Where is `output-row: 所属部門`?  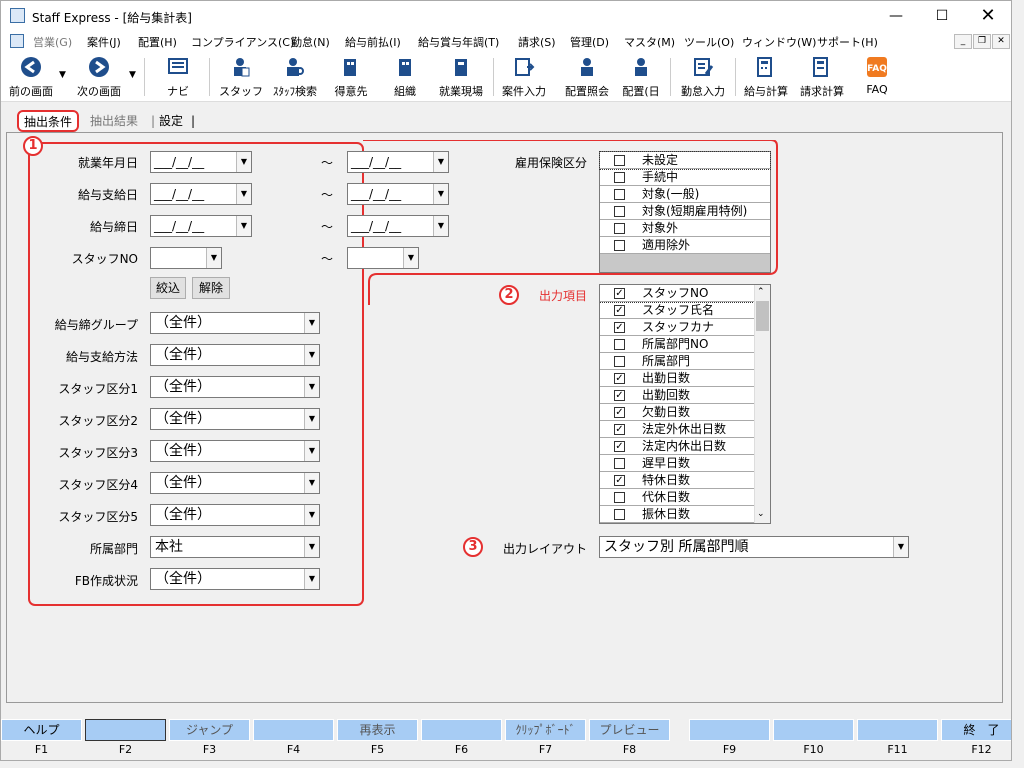 output-row: 所属部門 is located at coordinates (677, 361).